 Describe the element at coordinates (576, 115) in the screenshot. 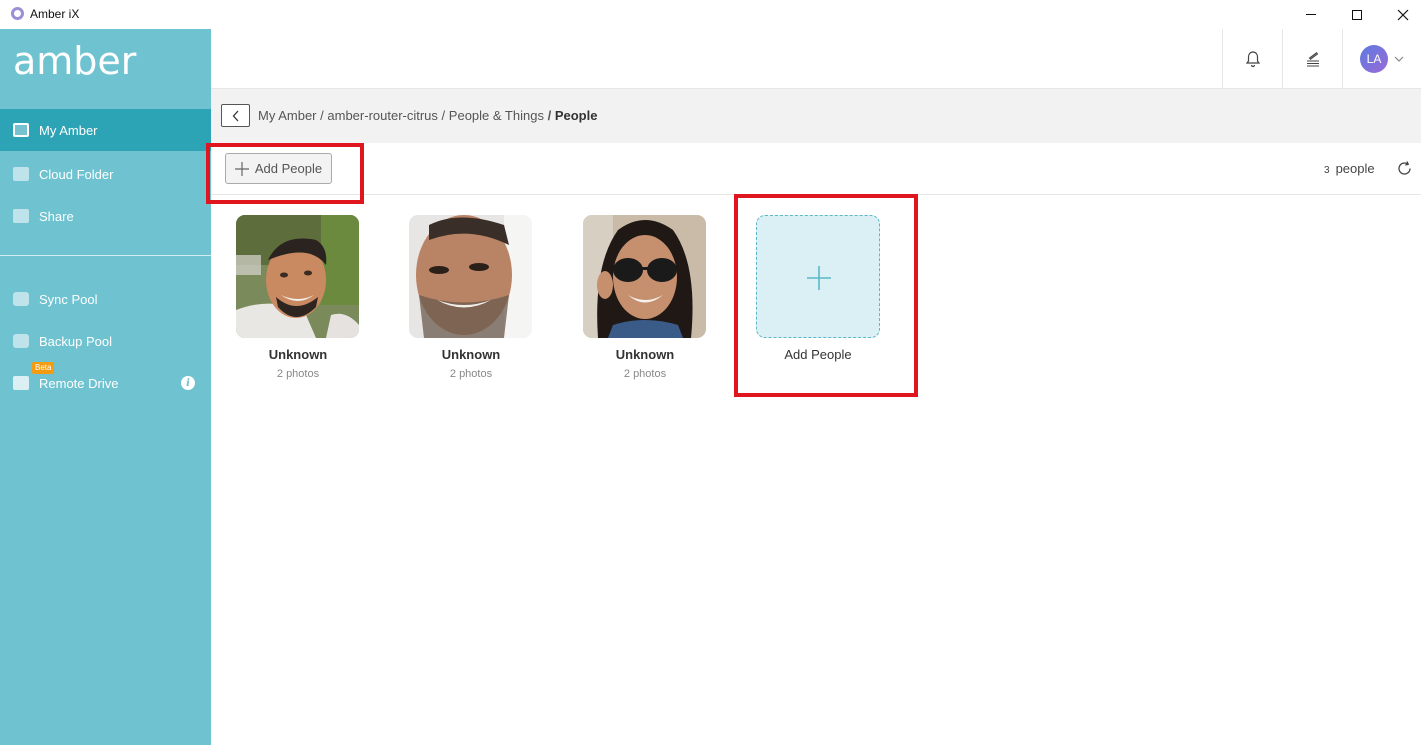

I see `breadcrumb-current: People` at that location.